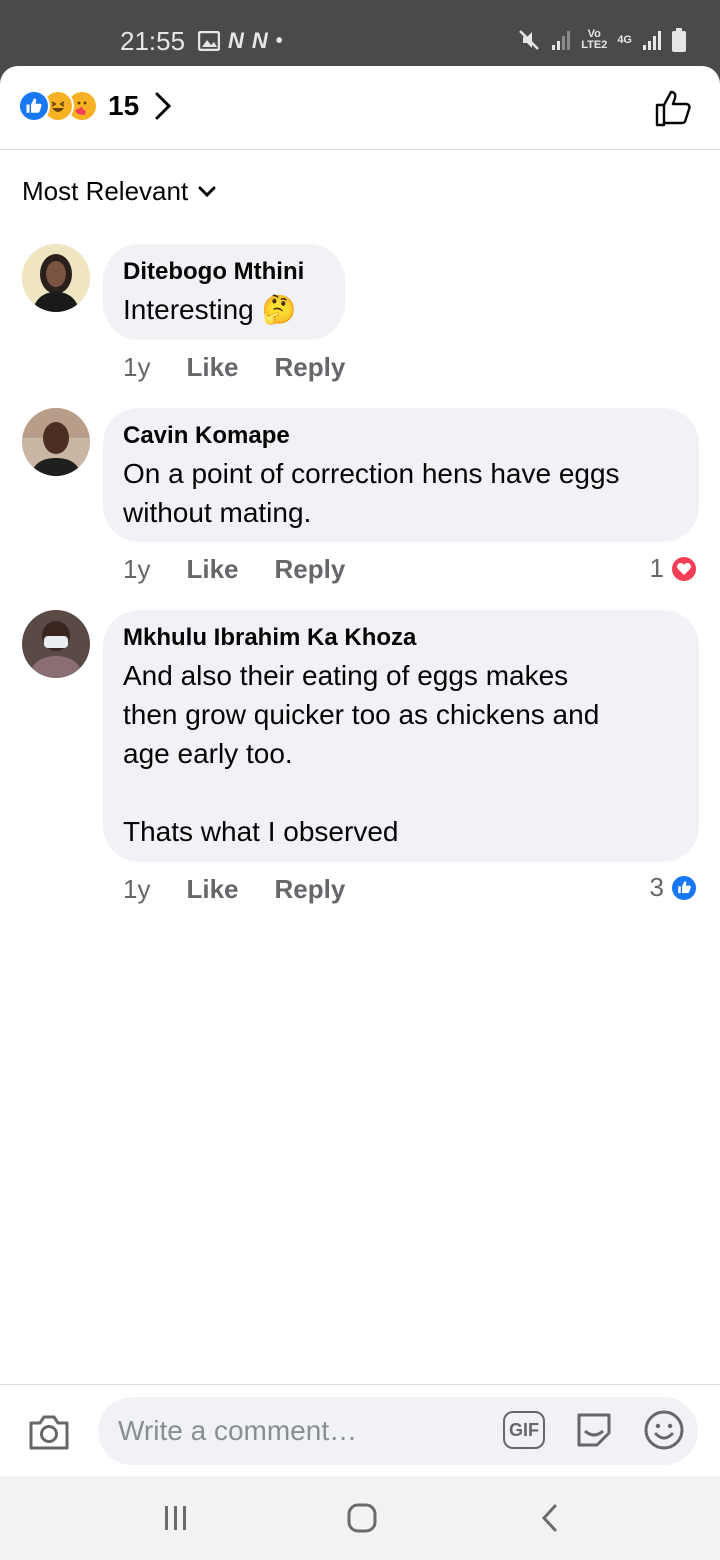  I want to click on system-navigation-bar, so click(360, 1518).